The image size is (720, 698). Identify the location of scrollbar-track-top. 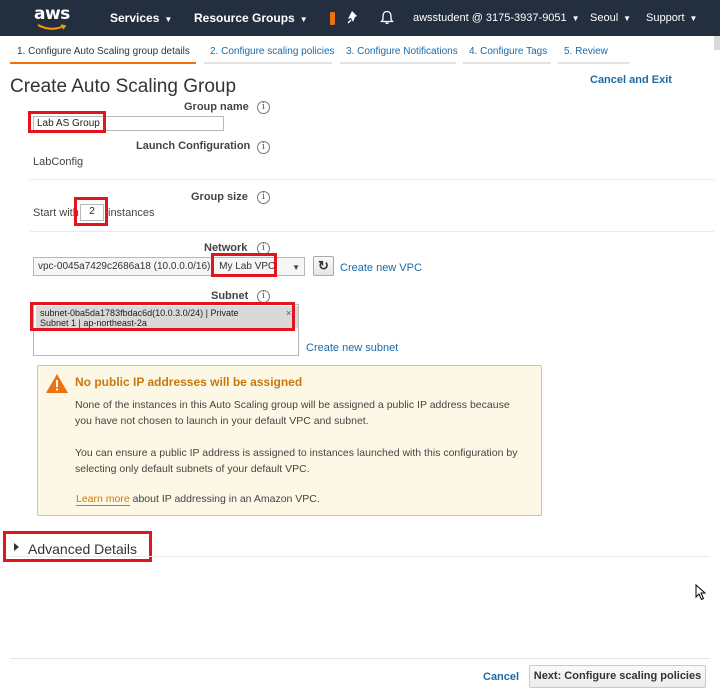
(717, 18).